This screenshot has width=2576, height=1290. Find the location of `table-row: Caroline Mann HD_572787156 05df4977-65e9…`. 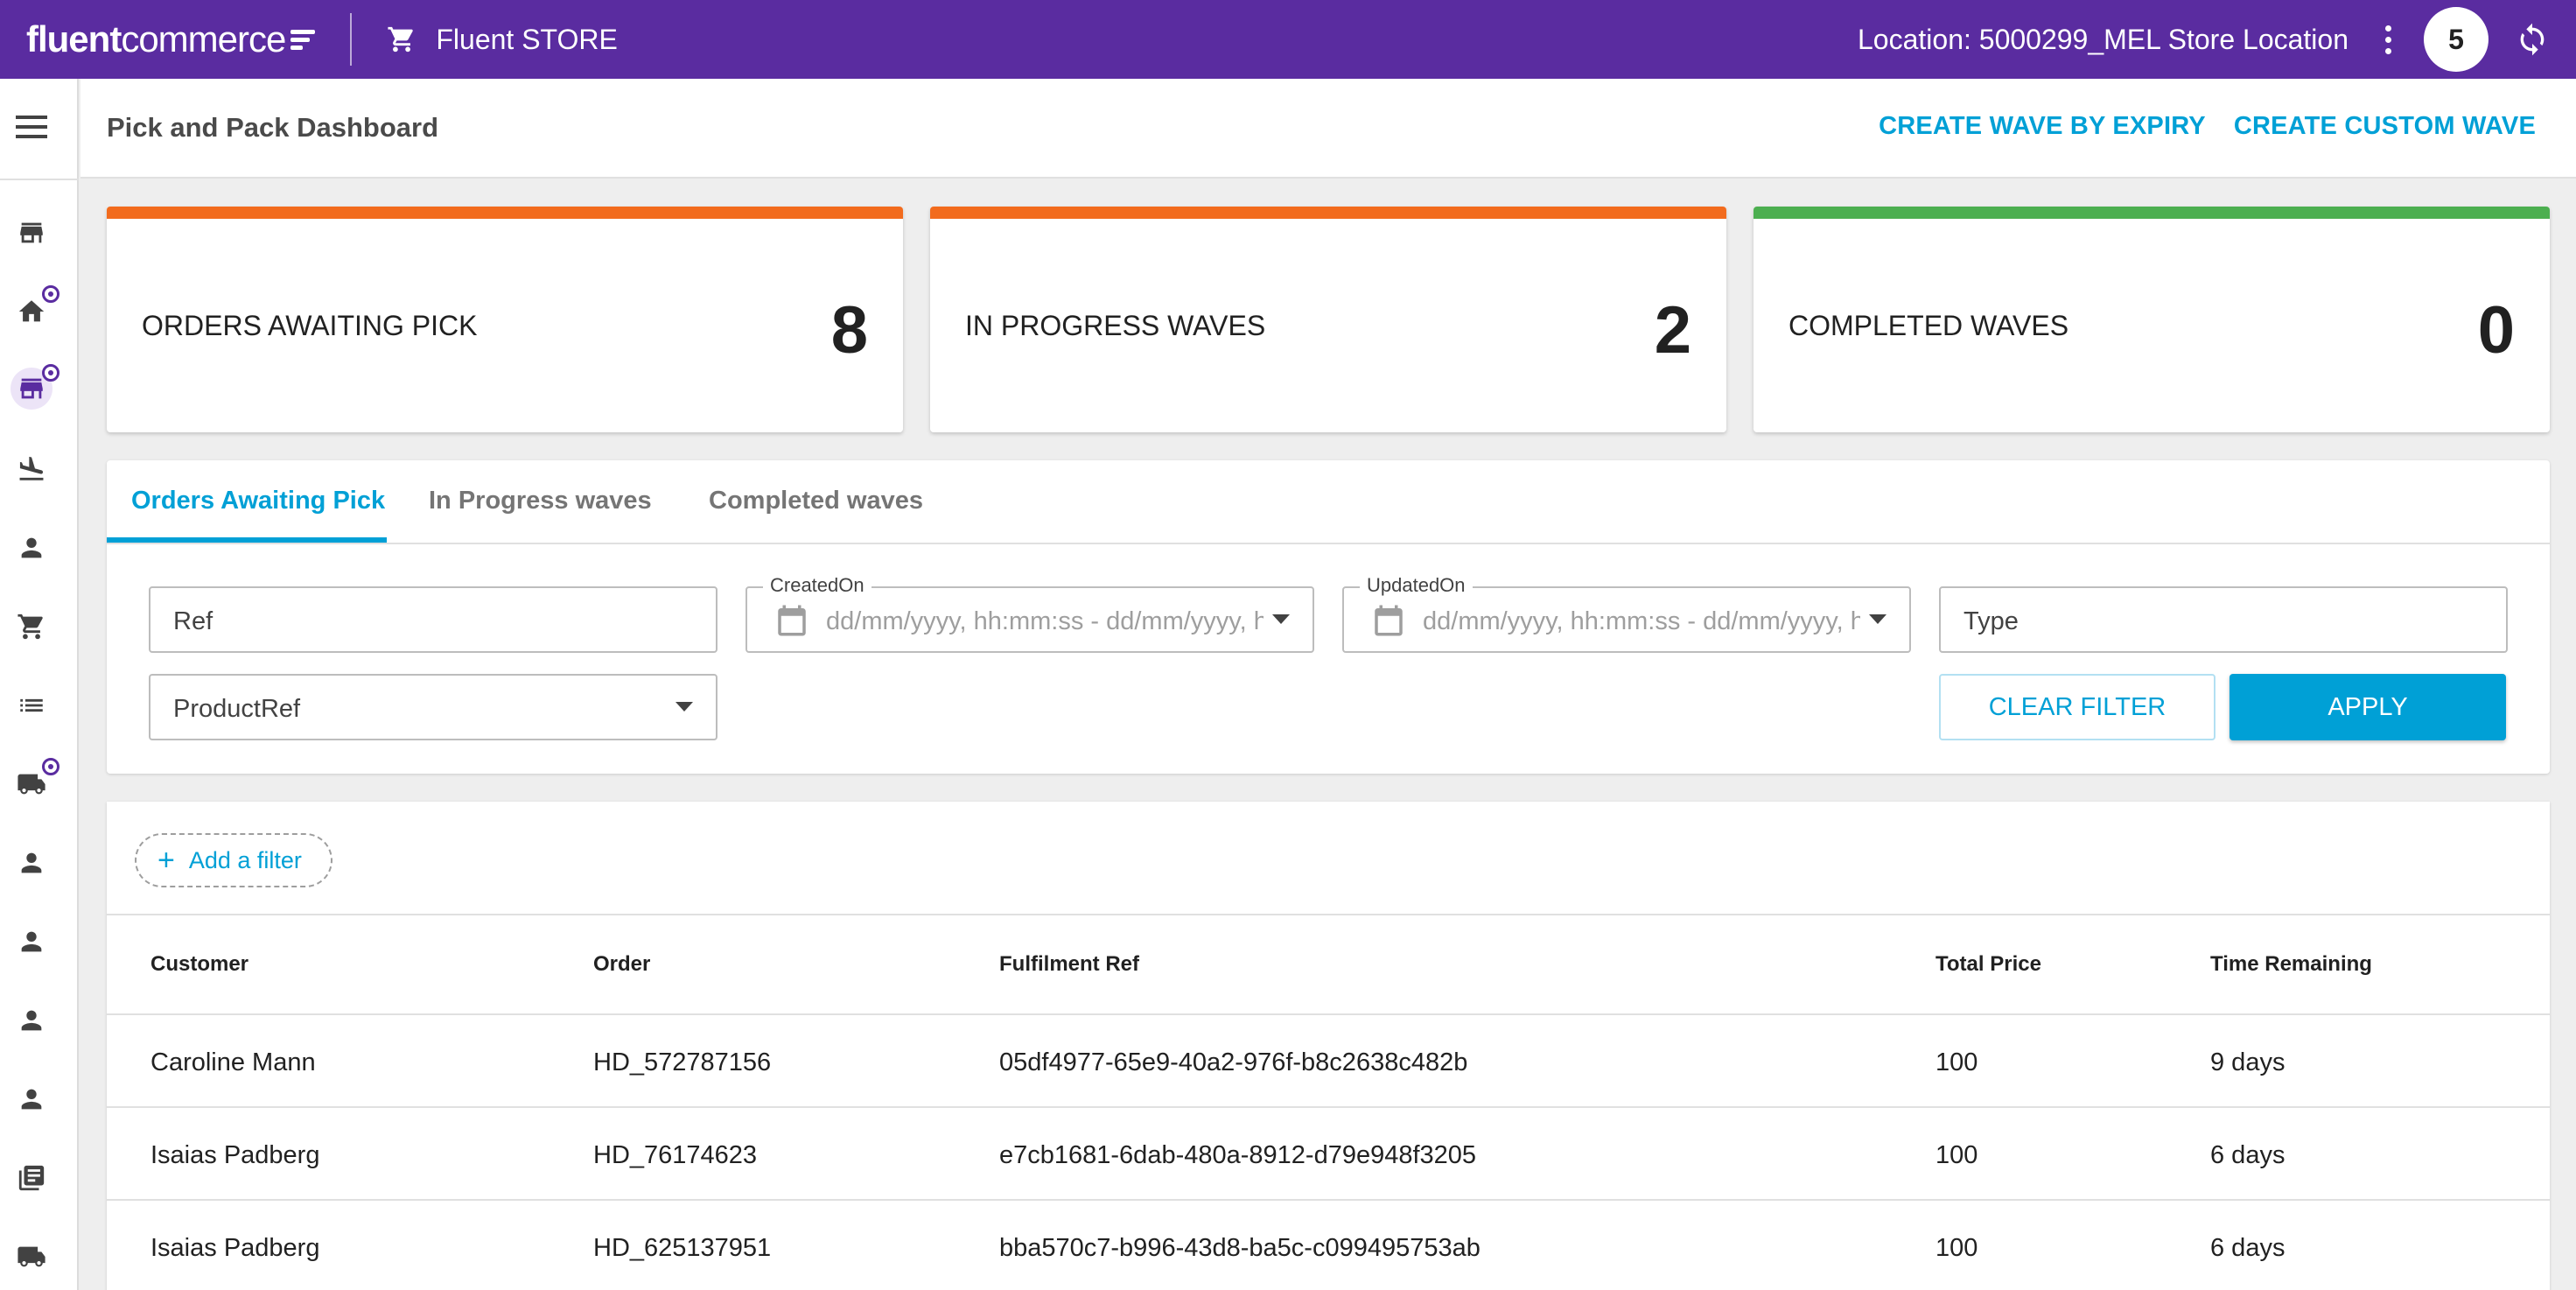

table-row: Caroline Mann HD_572787156 05df4977-65e9… is located at coordinates (1328, 1061).